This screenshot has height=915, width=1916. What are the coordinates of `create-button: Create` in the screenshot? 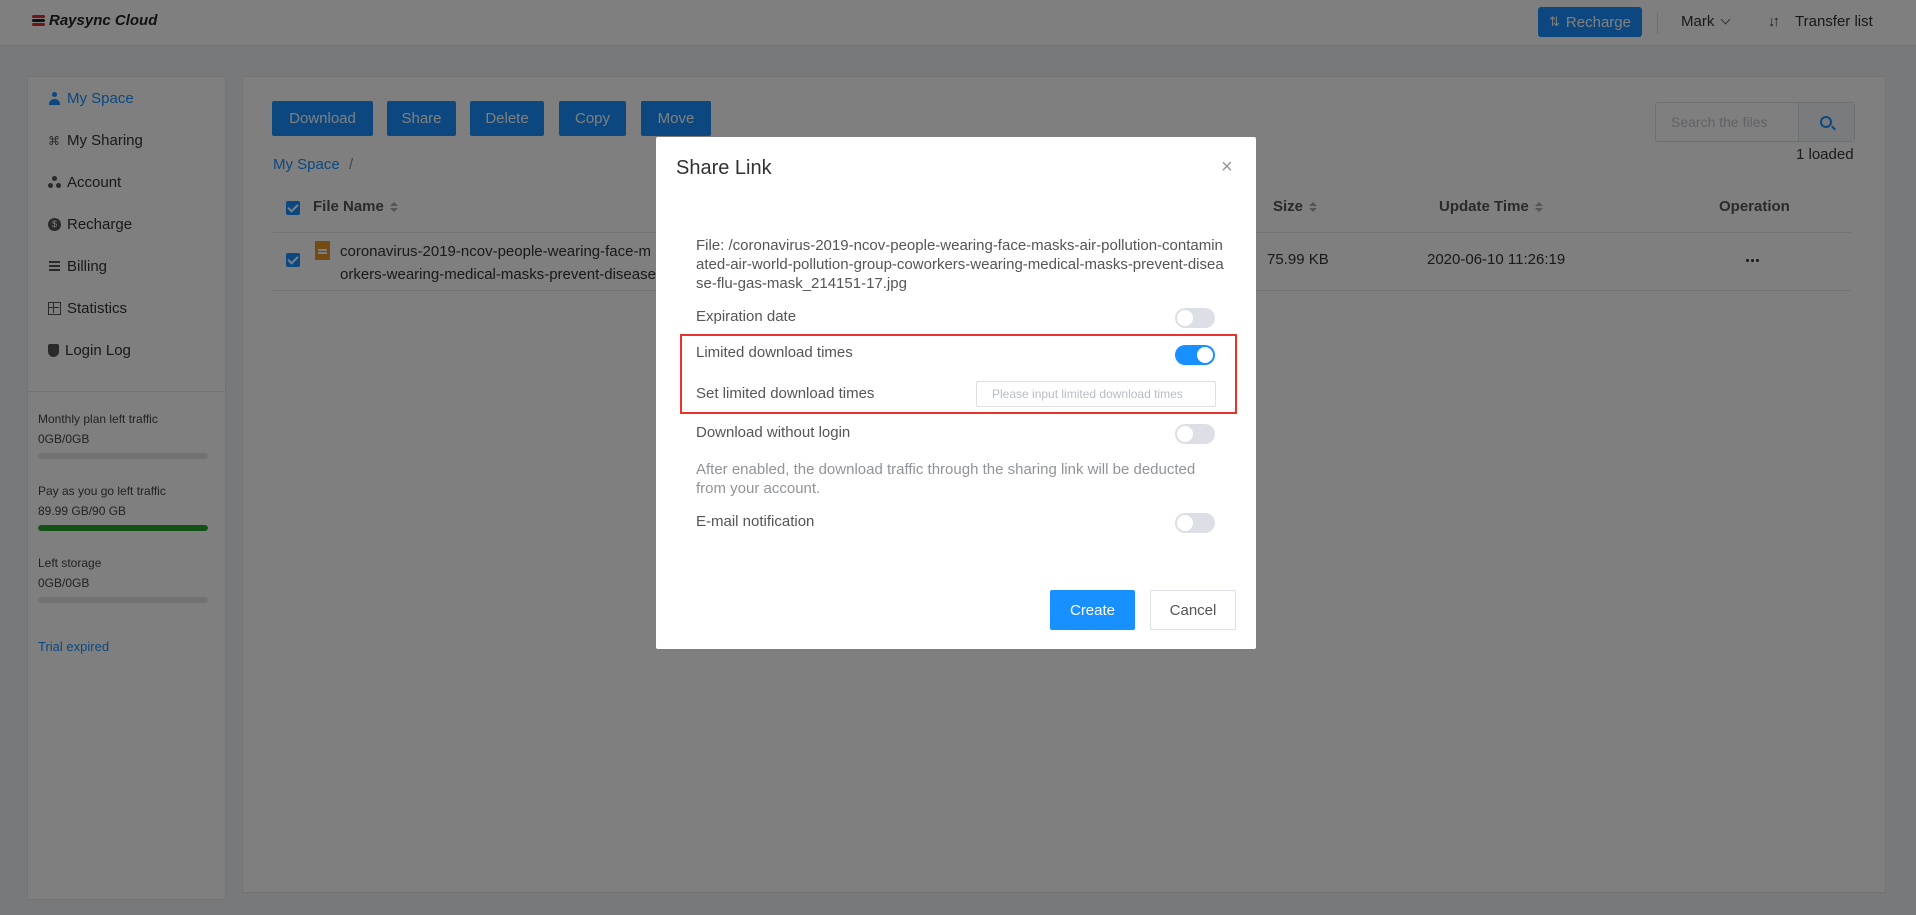 It's located at (1092, 610).